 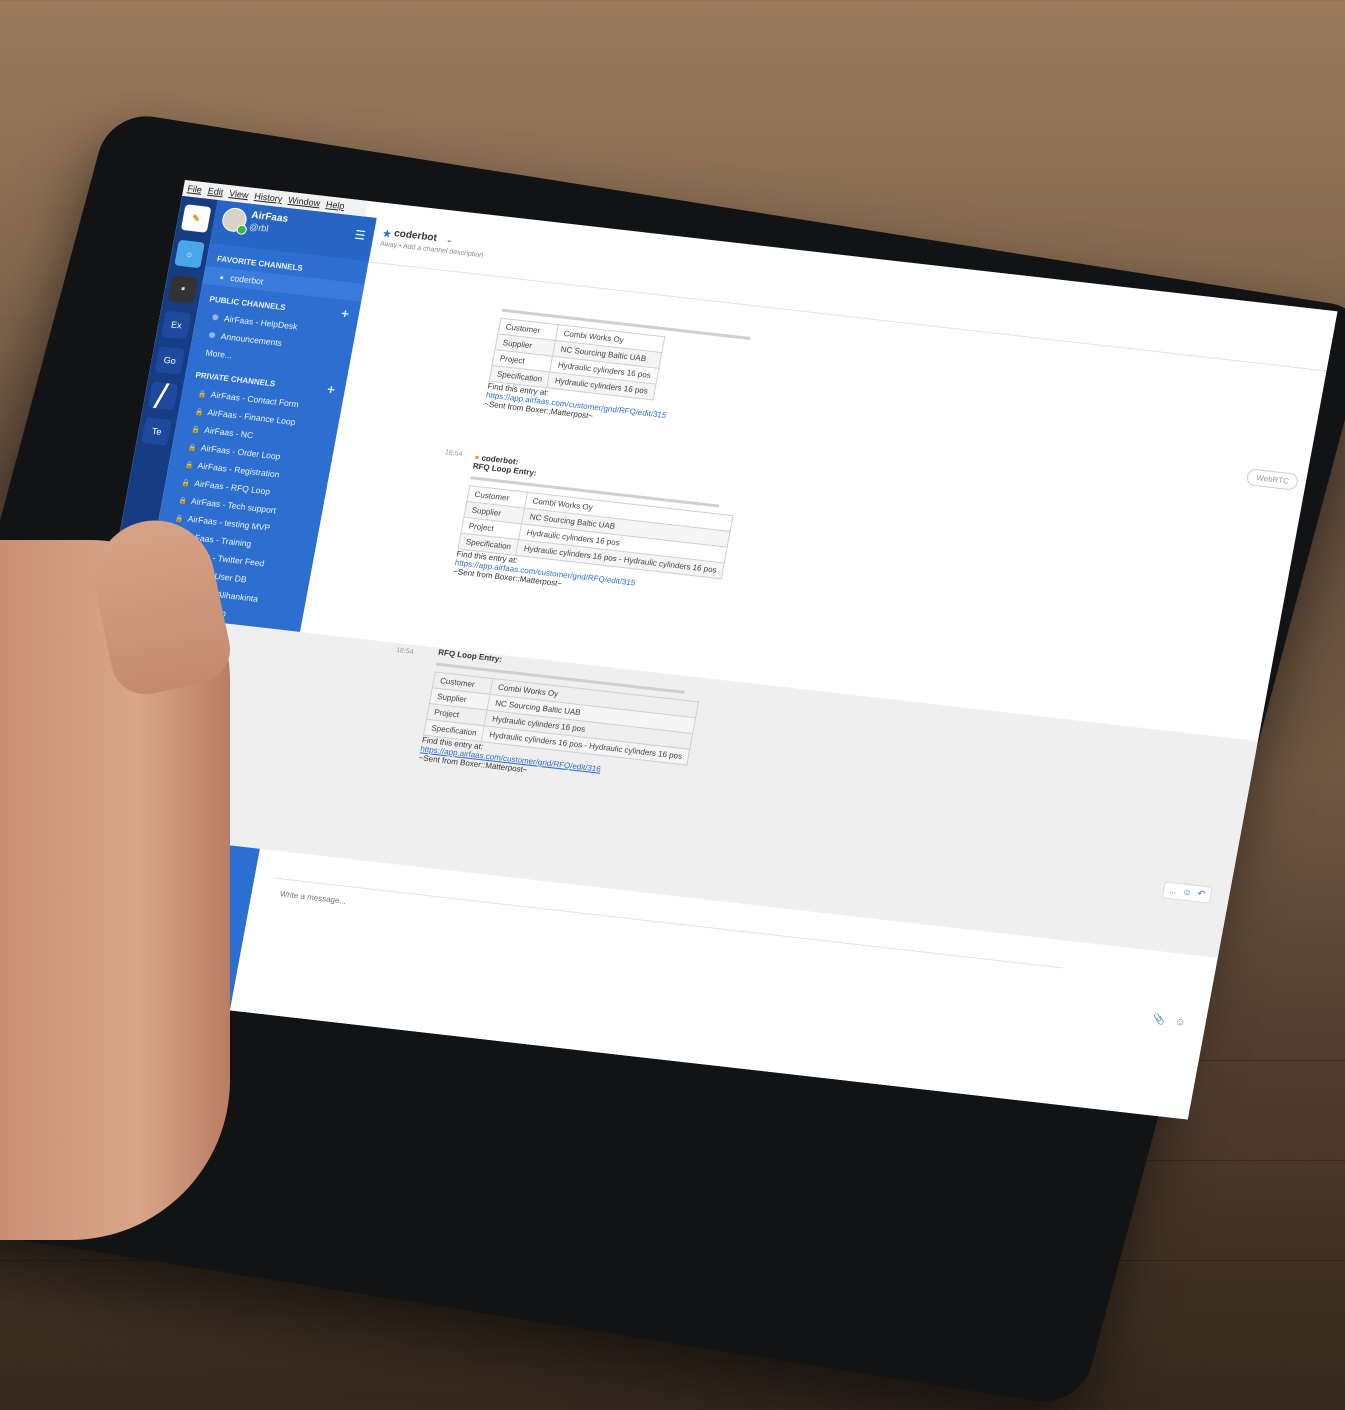 I want to click on sent-from-text: ~Sent from Boxer::Matterpost~, so click(x=473, y=764).